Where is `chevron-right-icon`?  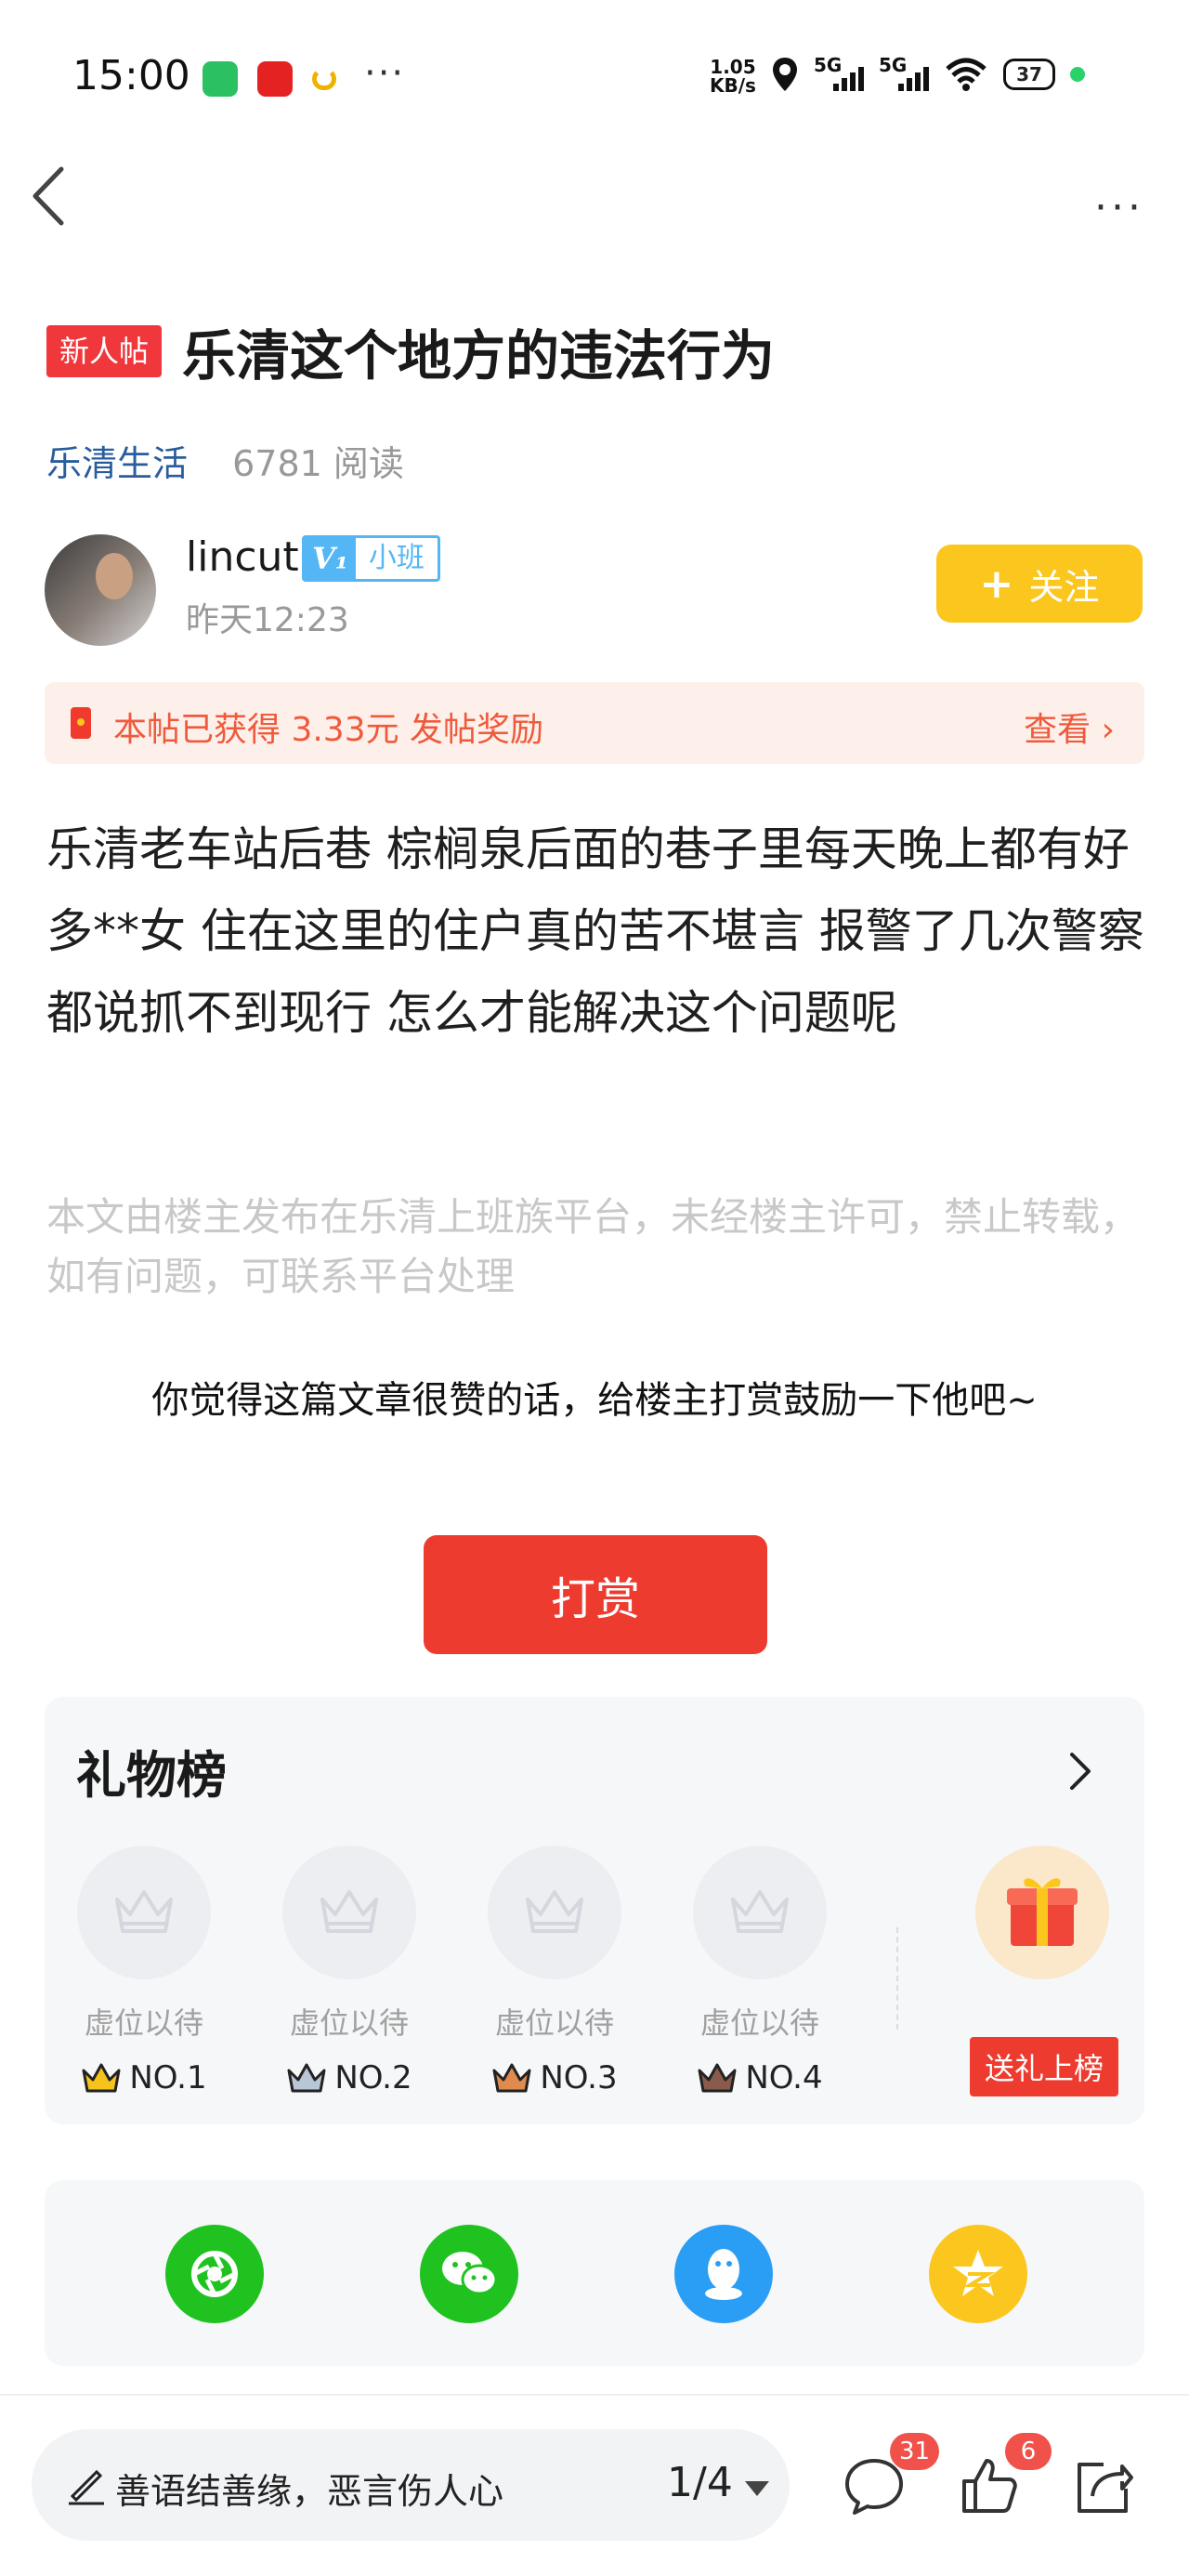 chevron-right-icon is located at coordinates (1080, 1771).